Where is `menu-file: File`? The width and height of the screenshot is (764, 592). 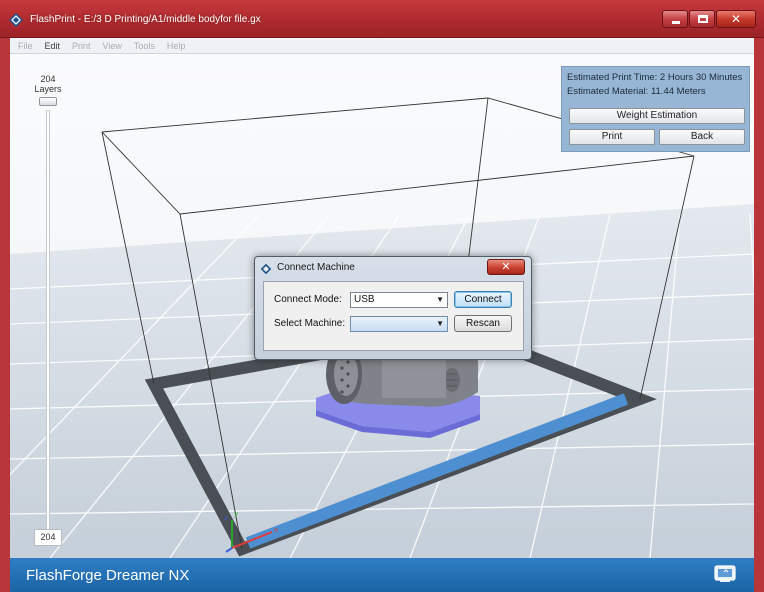 menu-file: File is located at coordinates (25, 46).